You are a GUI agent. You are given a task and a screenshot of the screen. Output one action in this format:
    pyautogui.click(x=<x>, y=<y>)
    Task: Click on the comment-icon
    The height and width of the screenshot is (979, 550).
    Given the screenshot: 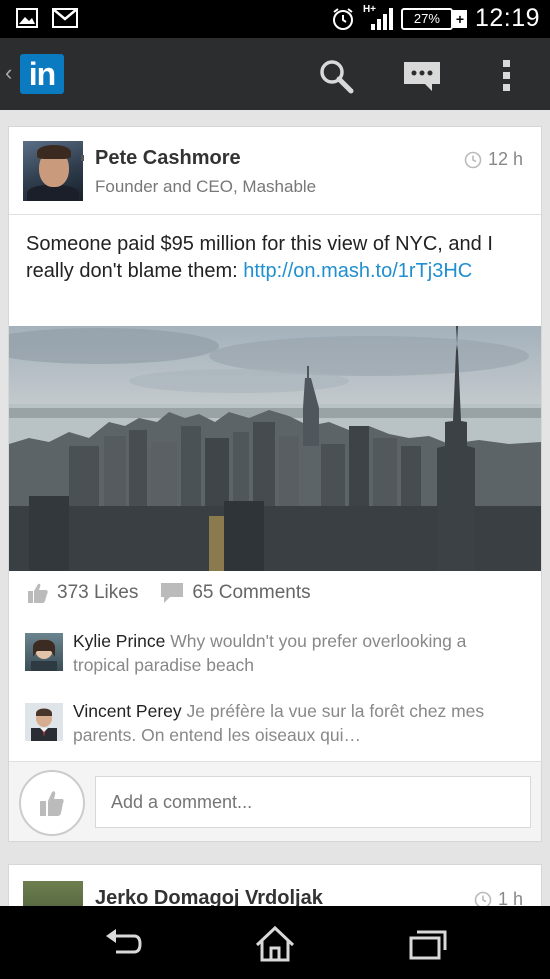 What is the action you would take?
    pyautogui.click(x=172, y=593)
    